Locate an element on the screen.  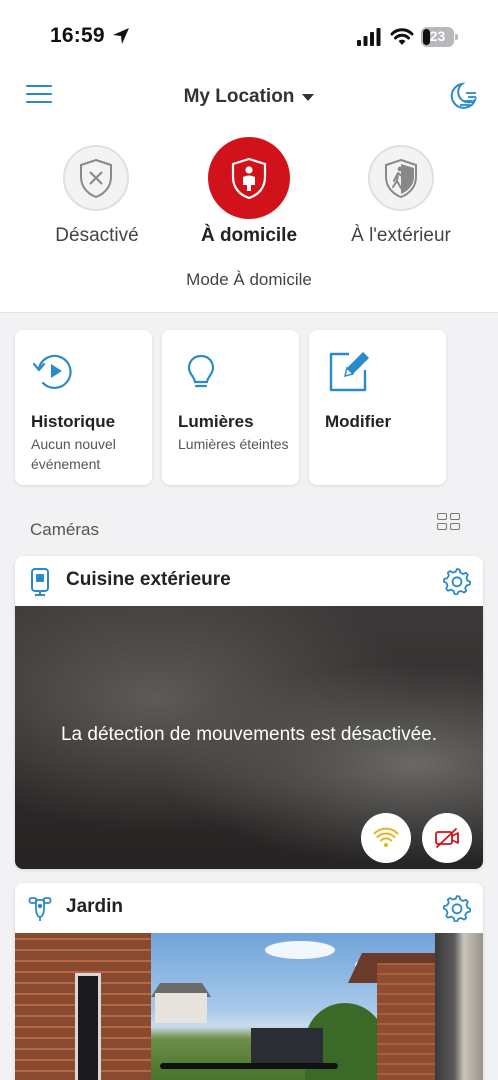
wifi-signal-button is located at coordinates (386, 838).